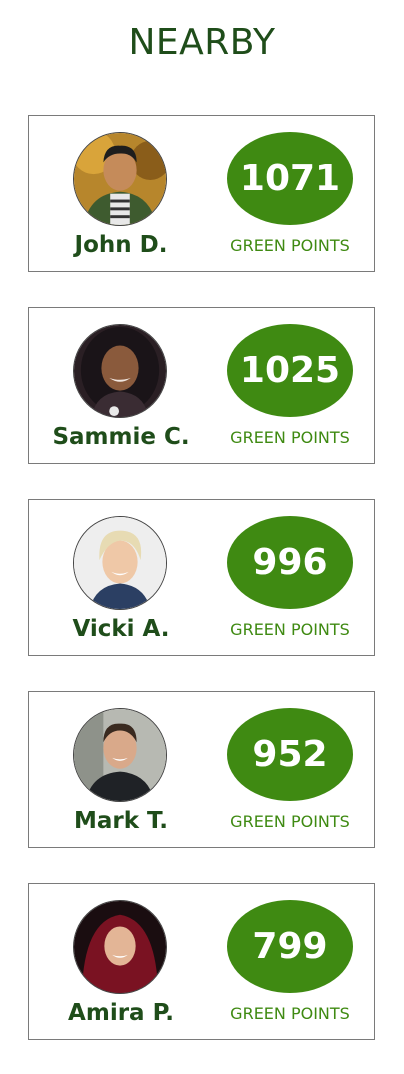 Image resolution: width=404 pixels, height=1074 pixels. I want to click on points-value: 1025, so click(290, 370).